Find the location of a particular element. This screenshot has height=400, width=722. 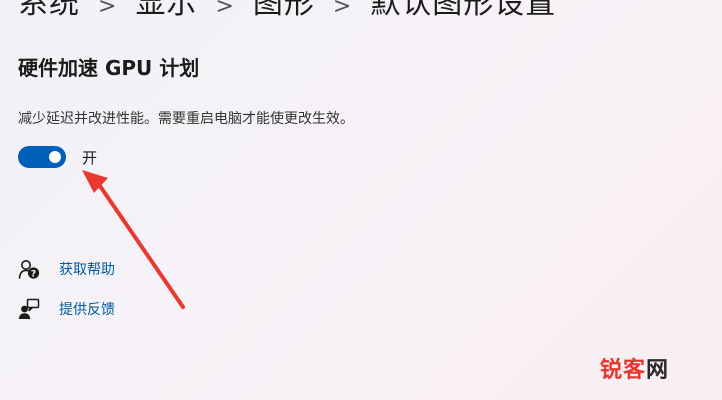

feedback-person-icon is located at coordinates (29, 309).